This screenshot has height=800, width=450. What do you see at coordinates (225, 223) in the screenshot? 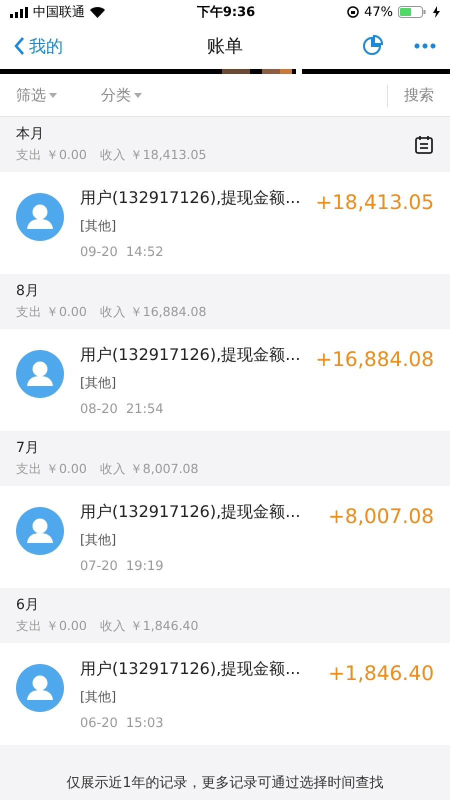
I see `bill-row: 用户(132917126),提现金额... [其他] 09-20 14:52 +18,413.05` at bounding box center [225, 223].